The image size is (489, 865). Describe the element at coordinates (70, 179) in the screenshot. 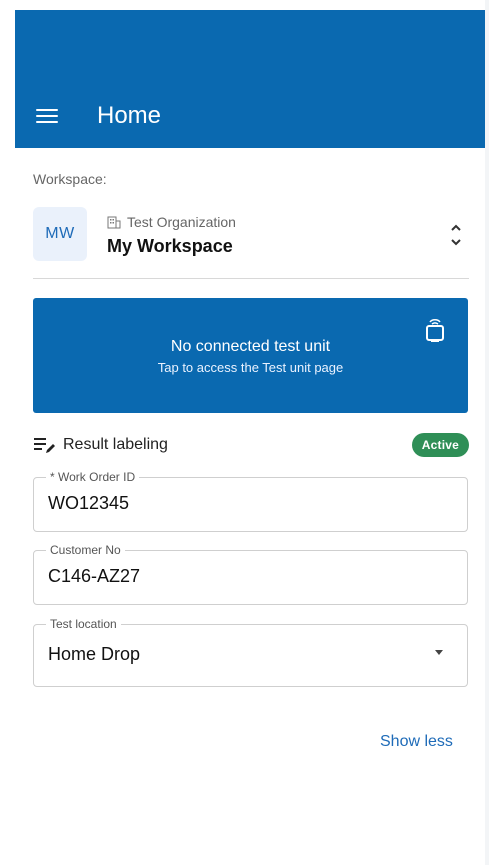

I see `workspace-label: Workspace:` at that location.